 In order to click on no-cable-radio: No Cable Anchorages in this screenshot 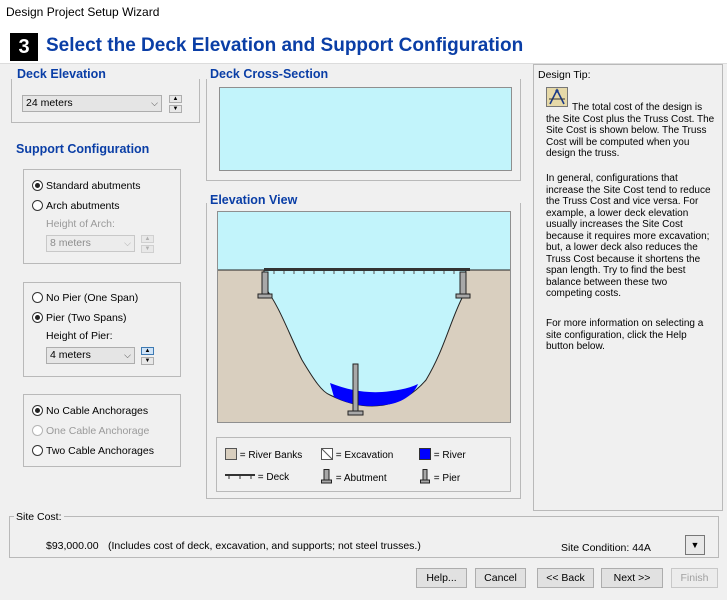, I will do `click(90, 411)`.